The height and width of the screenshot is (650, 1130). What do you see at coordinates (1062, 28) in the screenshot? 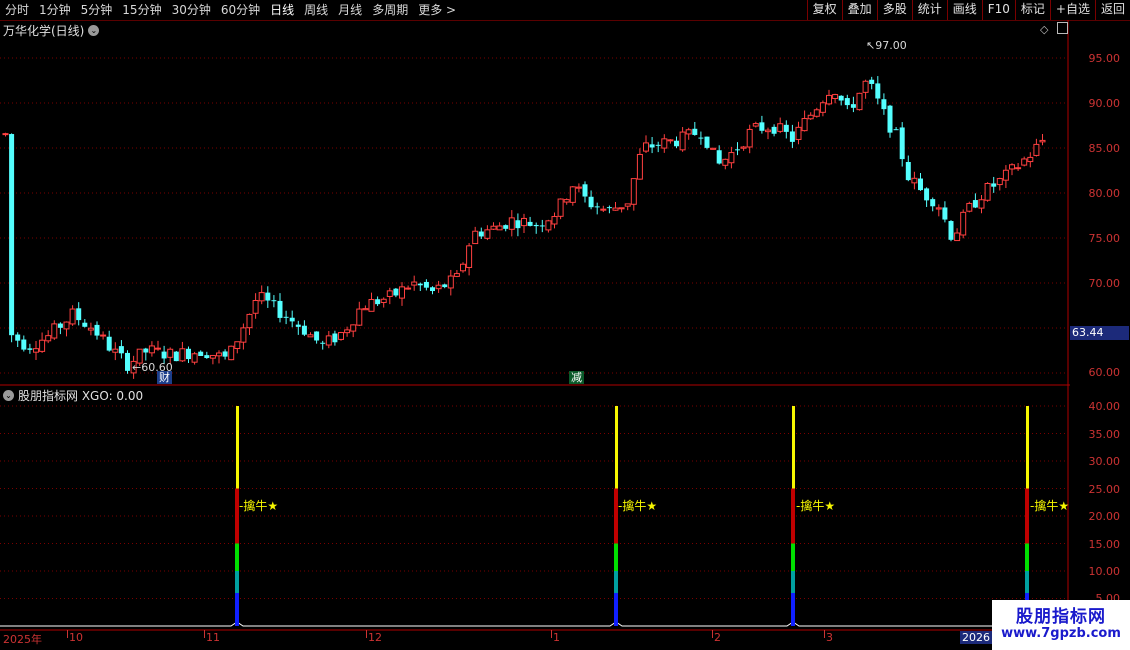
I see `panel-toggle-icon` at bounding box center [1062, 28].